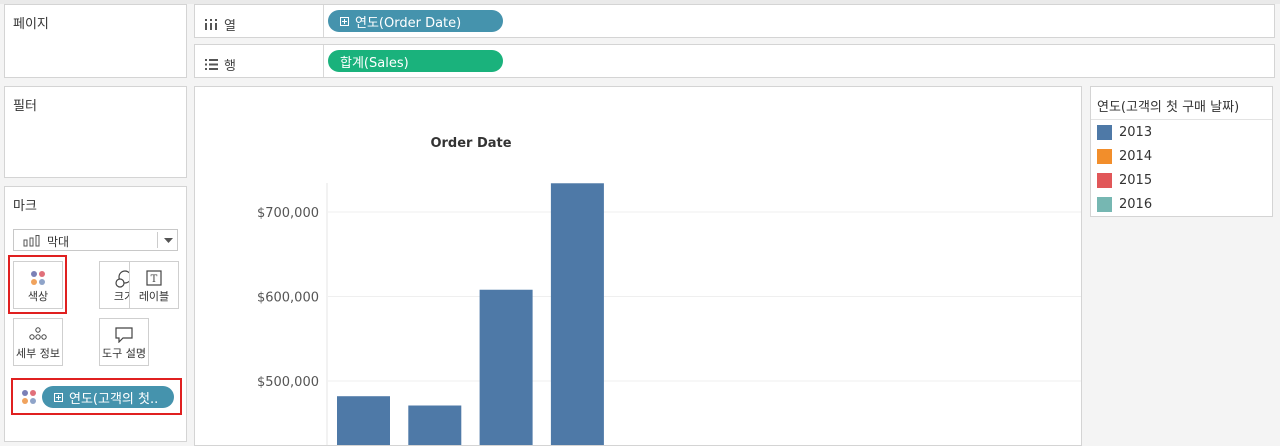 The image size is (1280, 446). I want to click on y-tick-label: $700,000, so click(288, 213).